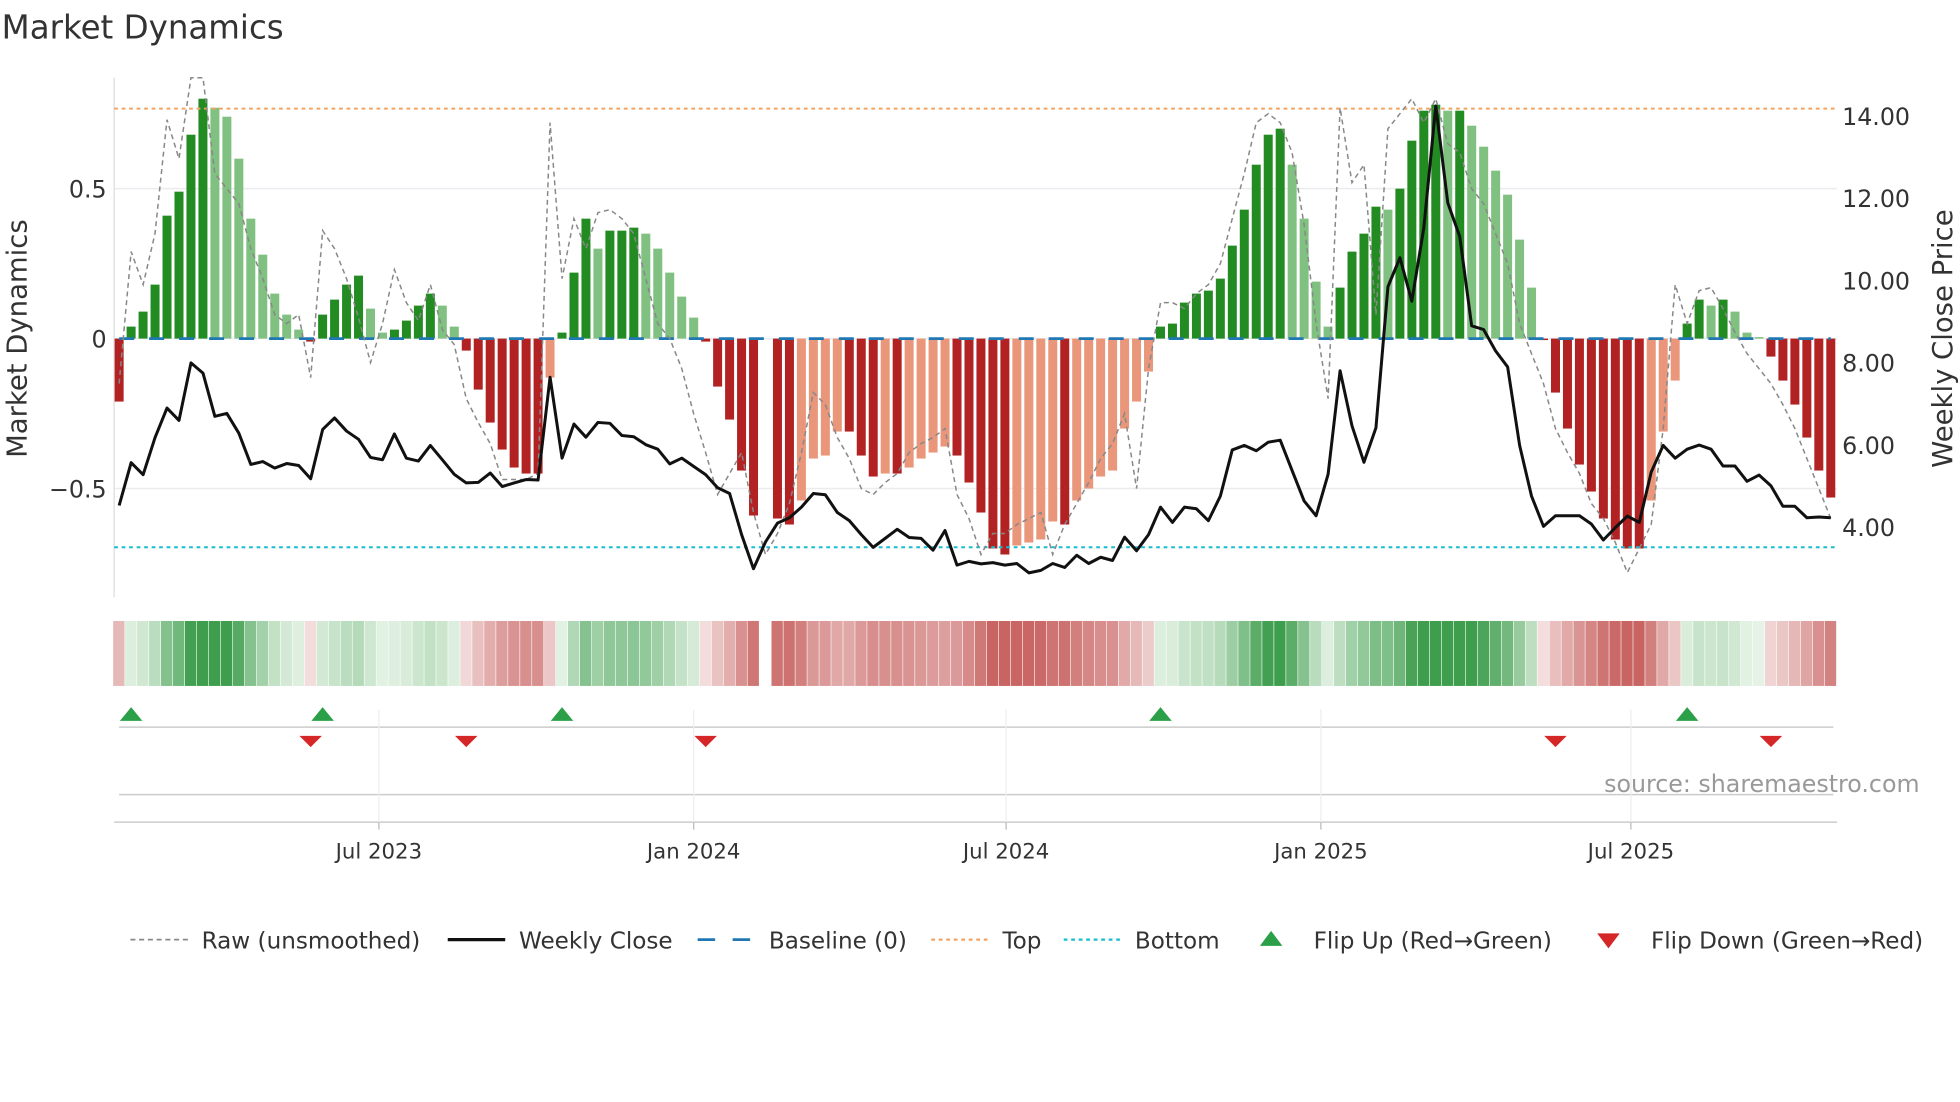  Describe the element at coordinates (1177, 941) in the screenshot. I see `legend-label-bottom: Bottom` at that location.